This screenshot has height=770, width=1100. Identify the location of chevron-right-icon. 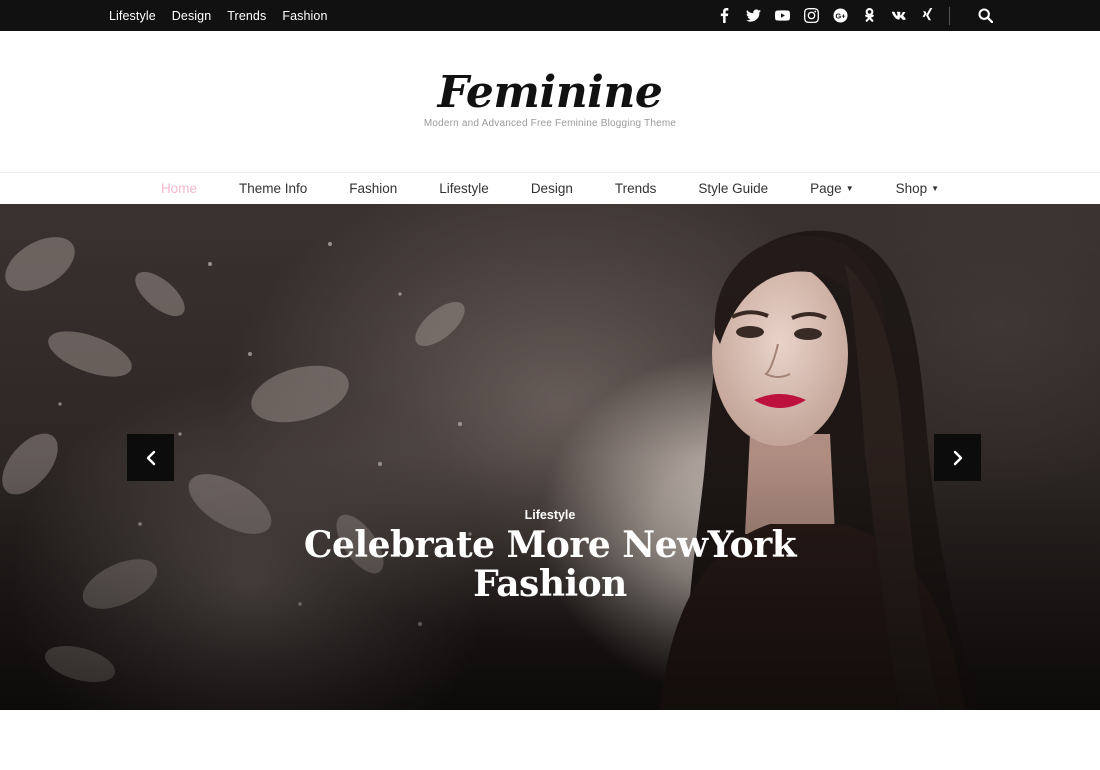
(957, 457).